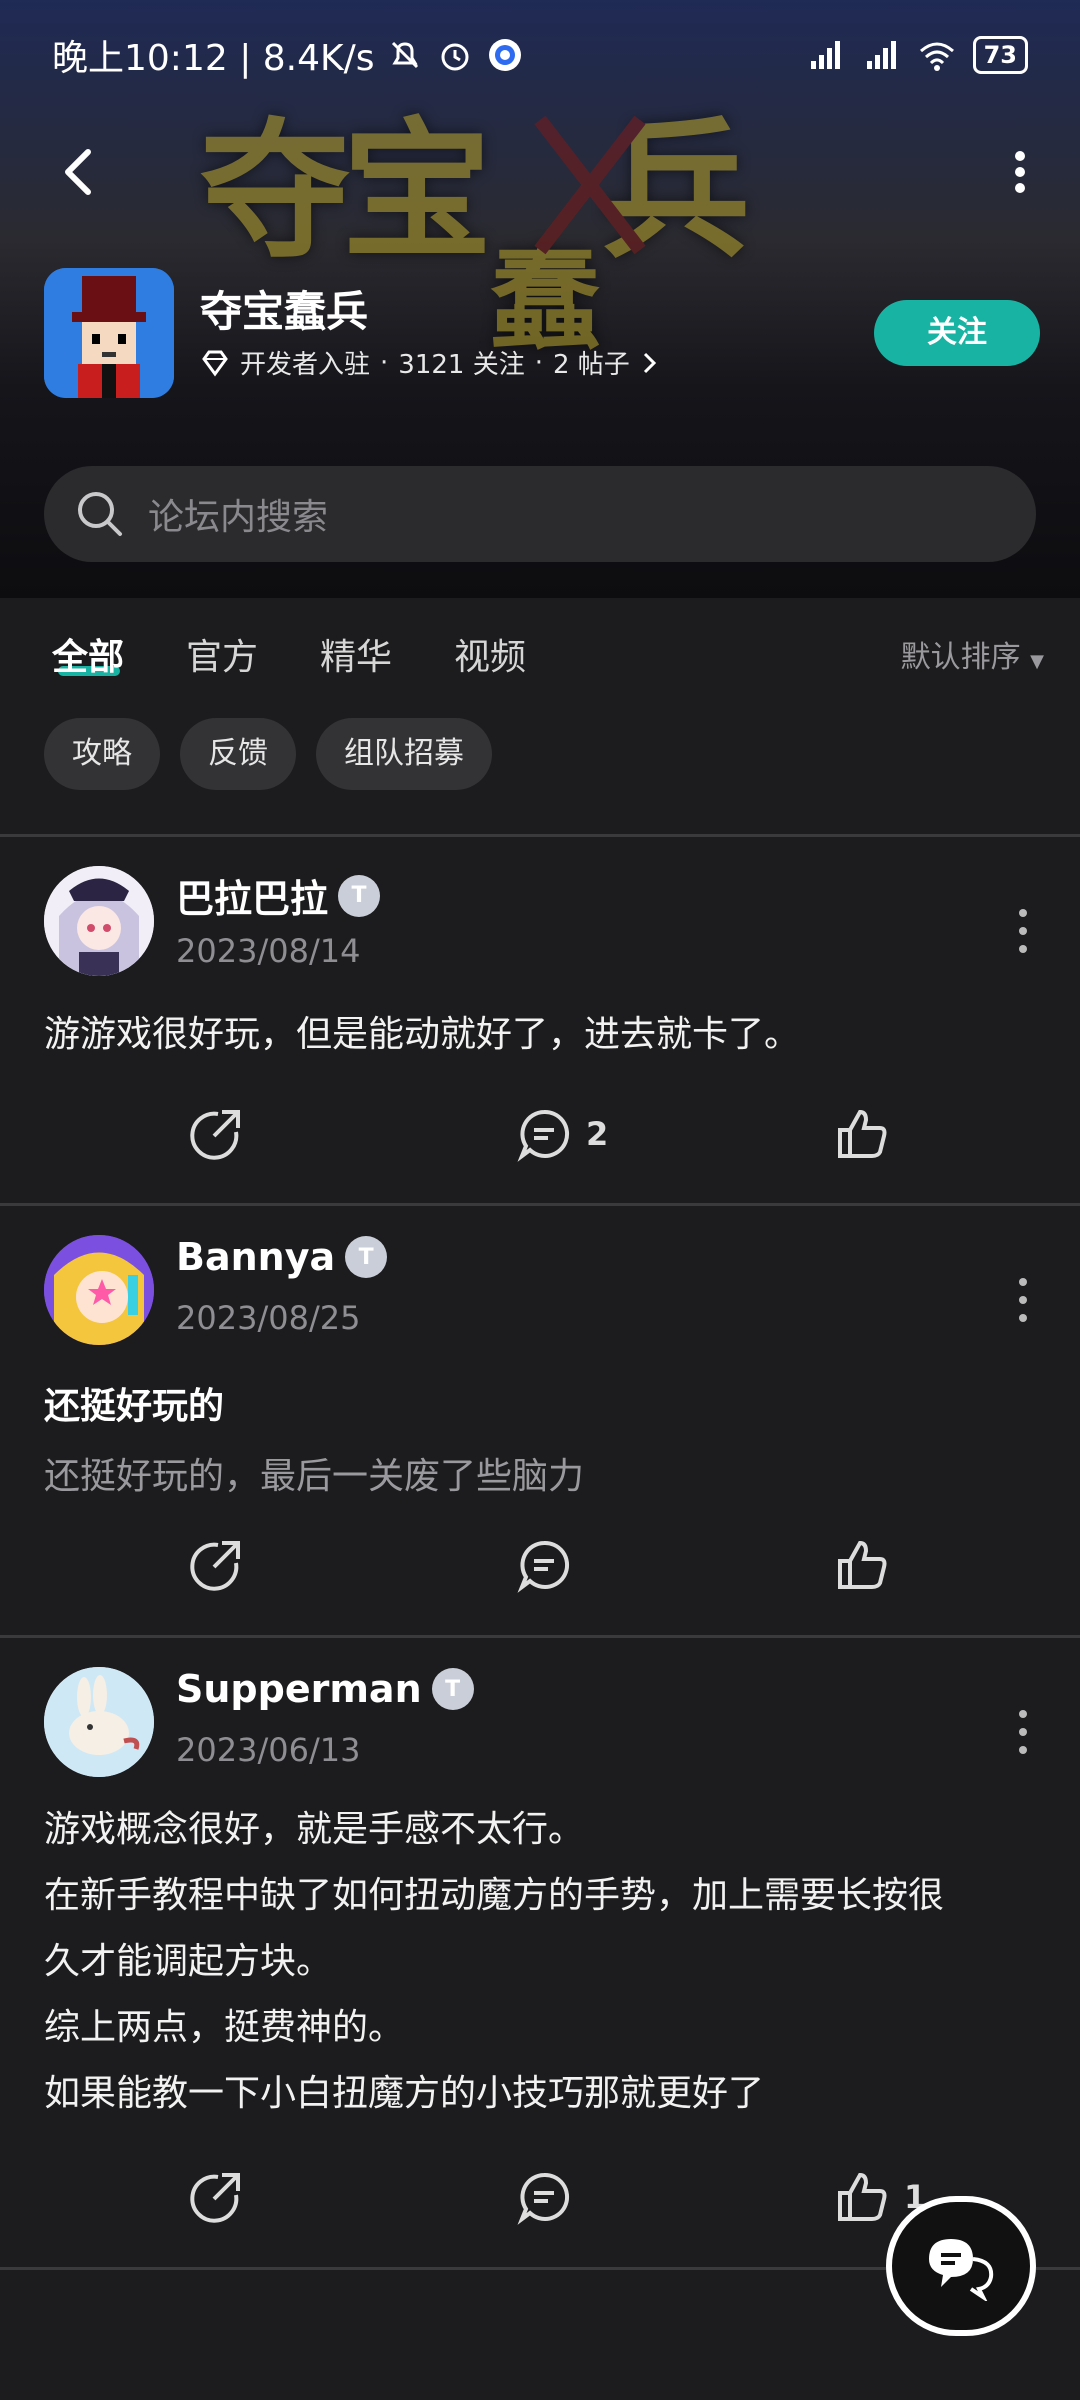  What do you see at coordinates (102, 754) in the screenshot?
I see `chip-guide: 攻略` at bounding box center [102, 754].